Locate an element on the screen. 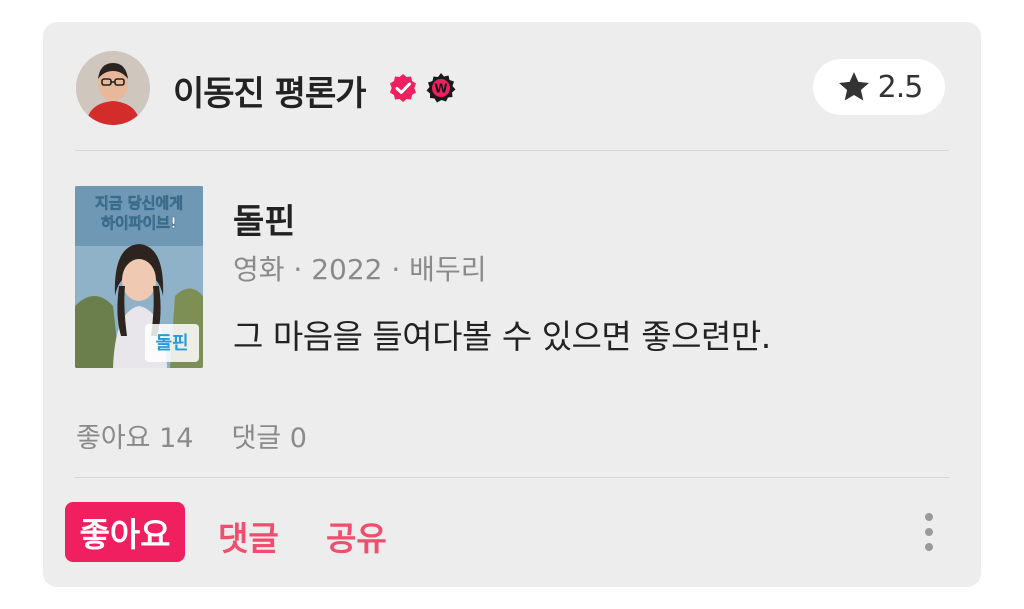 The width and height of the screenshot is (1024, 609). svg-text: 지금 당신에게 is located at coordinates (139, 203).